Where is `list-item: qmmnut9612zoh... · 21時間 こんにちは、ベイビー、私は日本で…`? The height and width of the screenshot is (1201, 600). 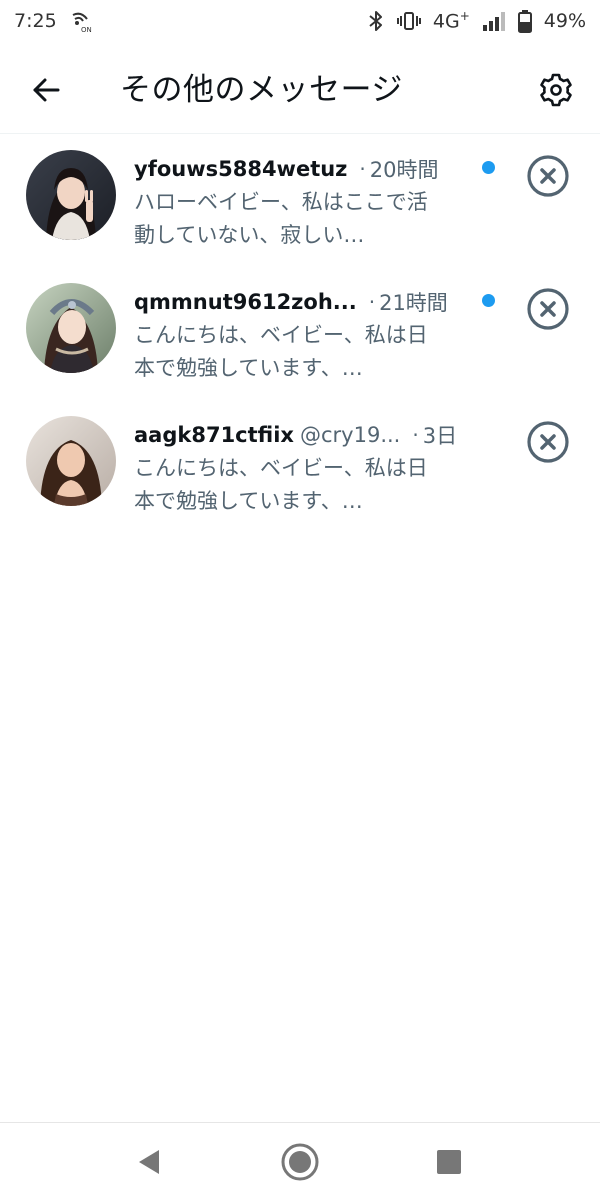 list-item: qmmnut9612zoh... · 21時間 こんにちは、ベイビー、私は日本で… is located at coordinates (300, 333).